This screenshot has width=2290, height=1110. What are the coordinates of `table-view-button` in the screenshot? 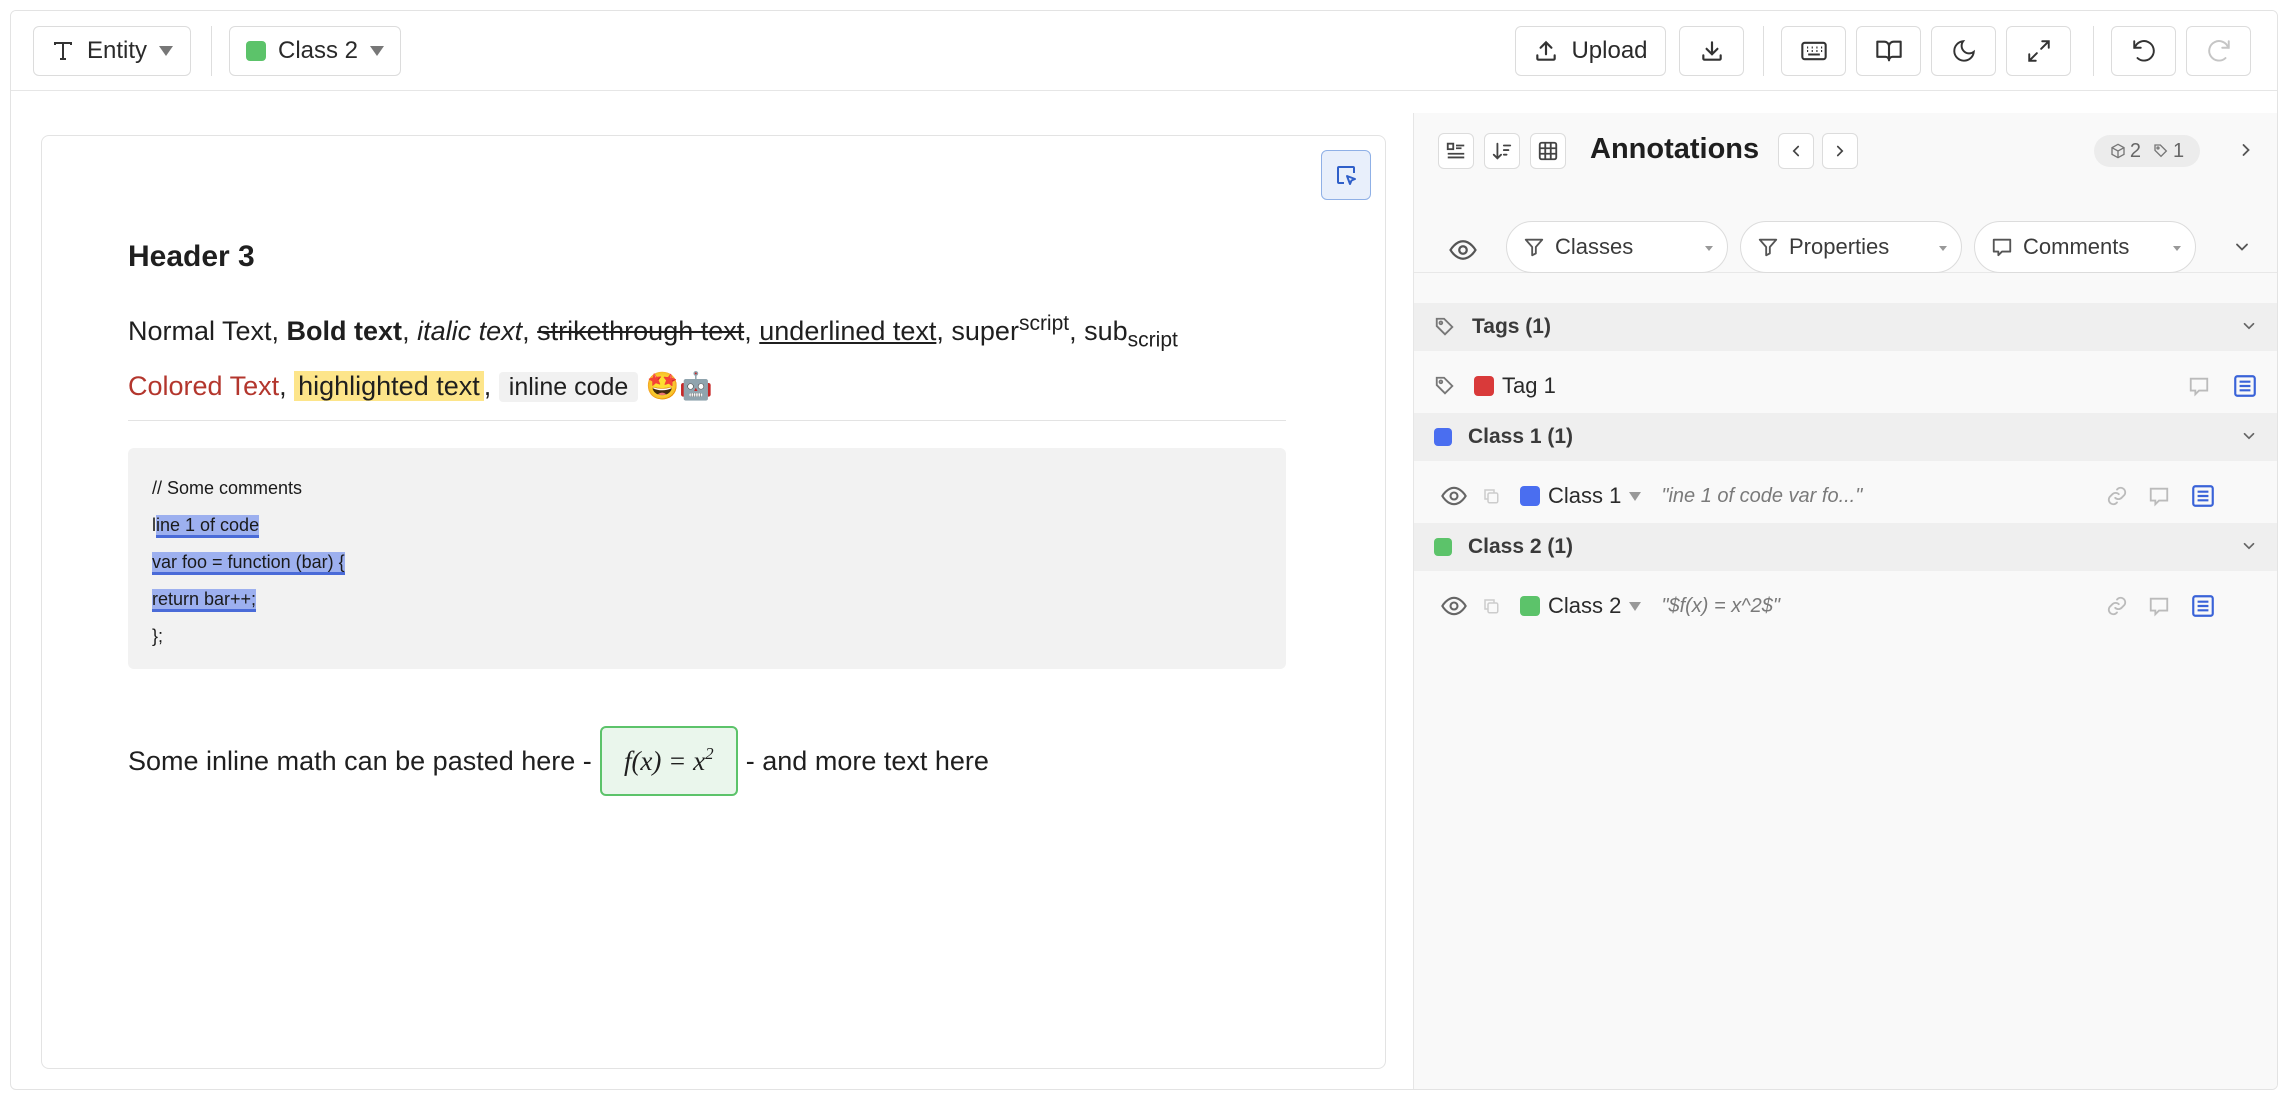 It's located at (1548, 151).